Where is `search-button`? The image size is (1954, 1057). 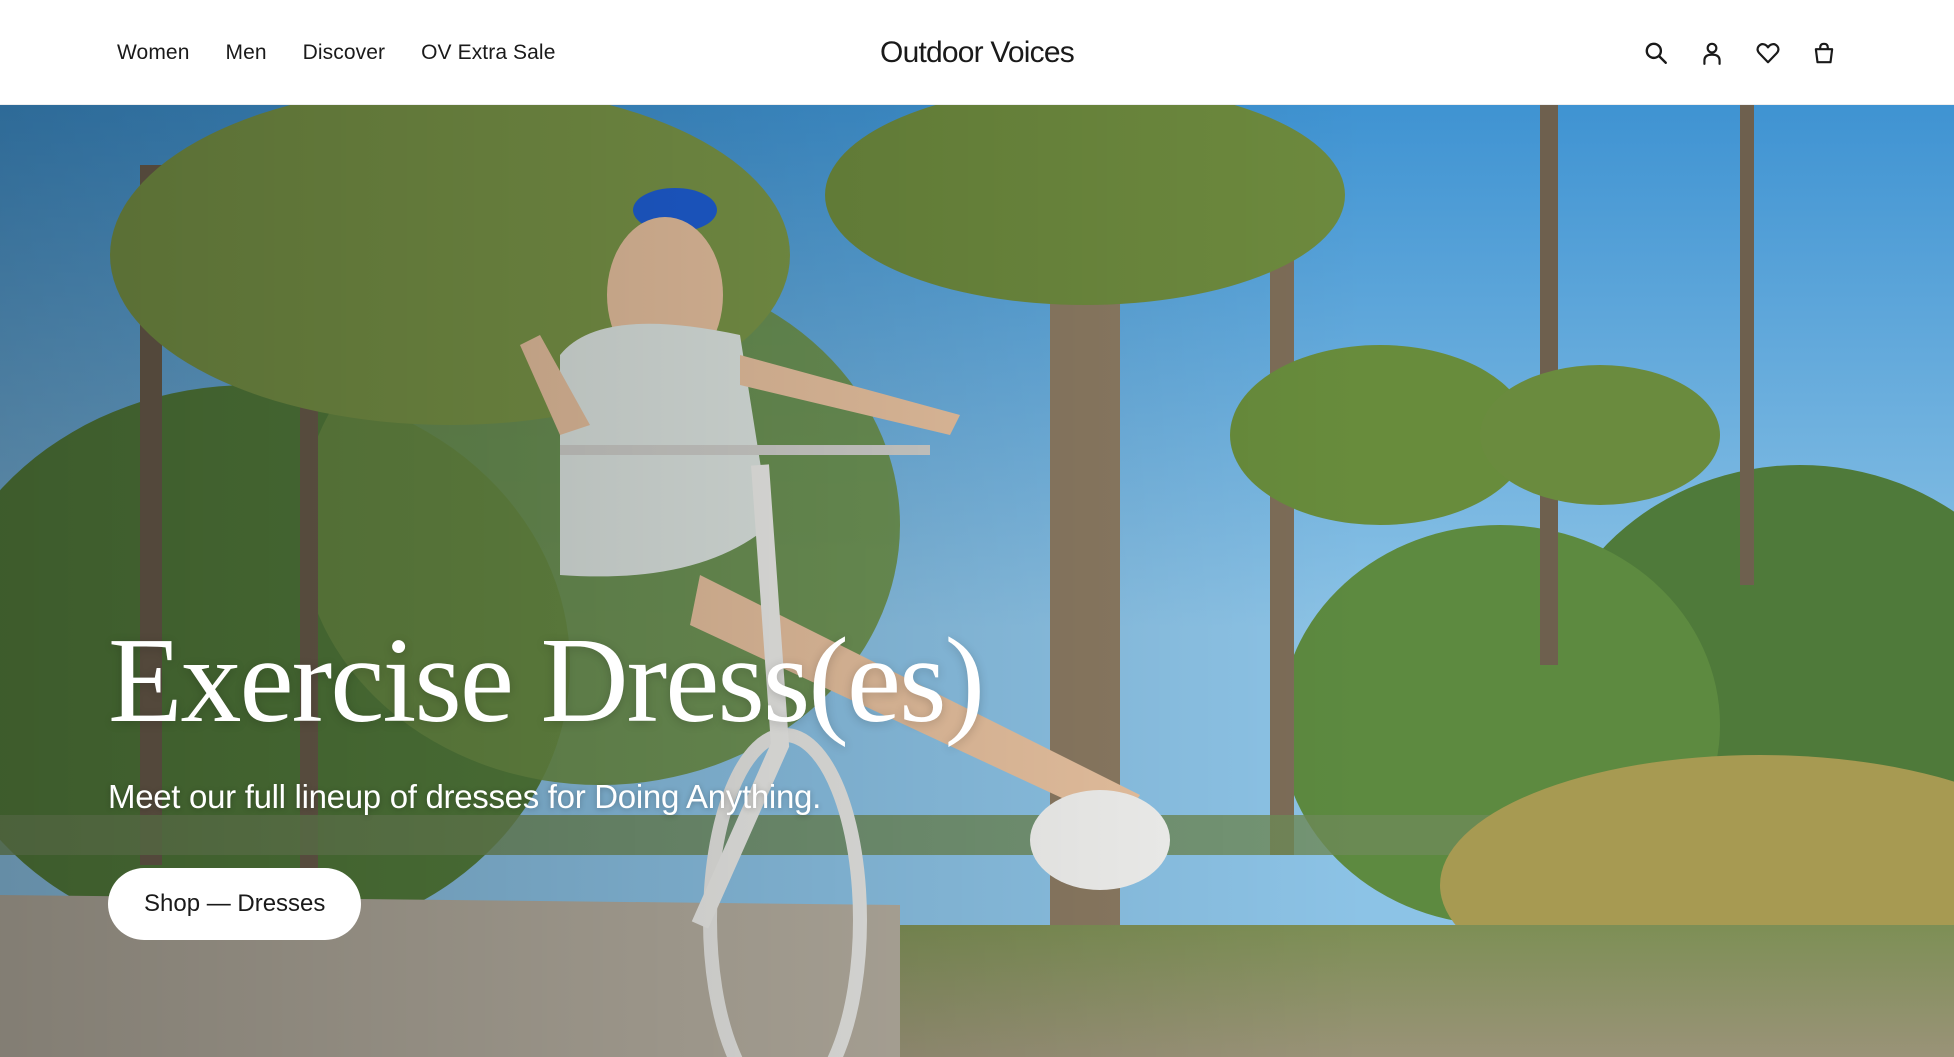 search-button is located at coordinates (1656, 53).